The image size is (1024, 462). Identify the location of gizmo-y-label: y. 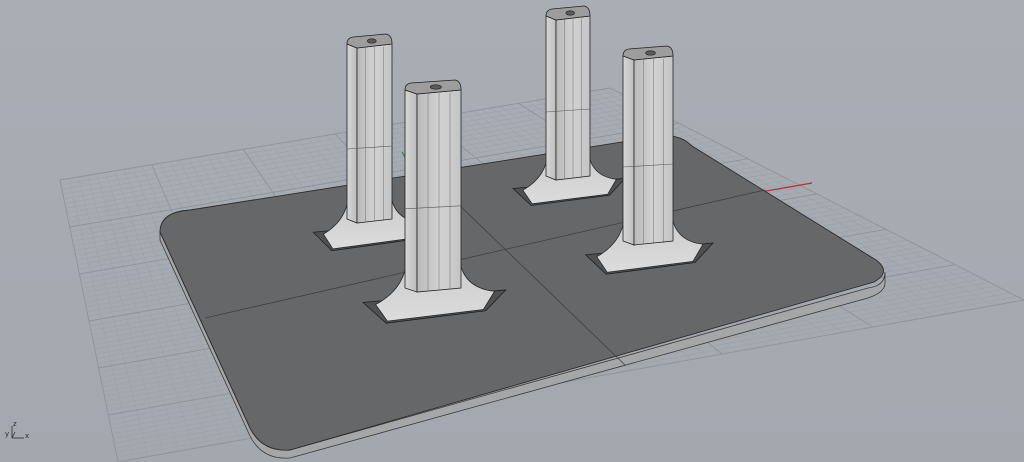
(7, 434).